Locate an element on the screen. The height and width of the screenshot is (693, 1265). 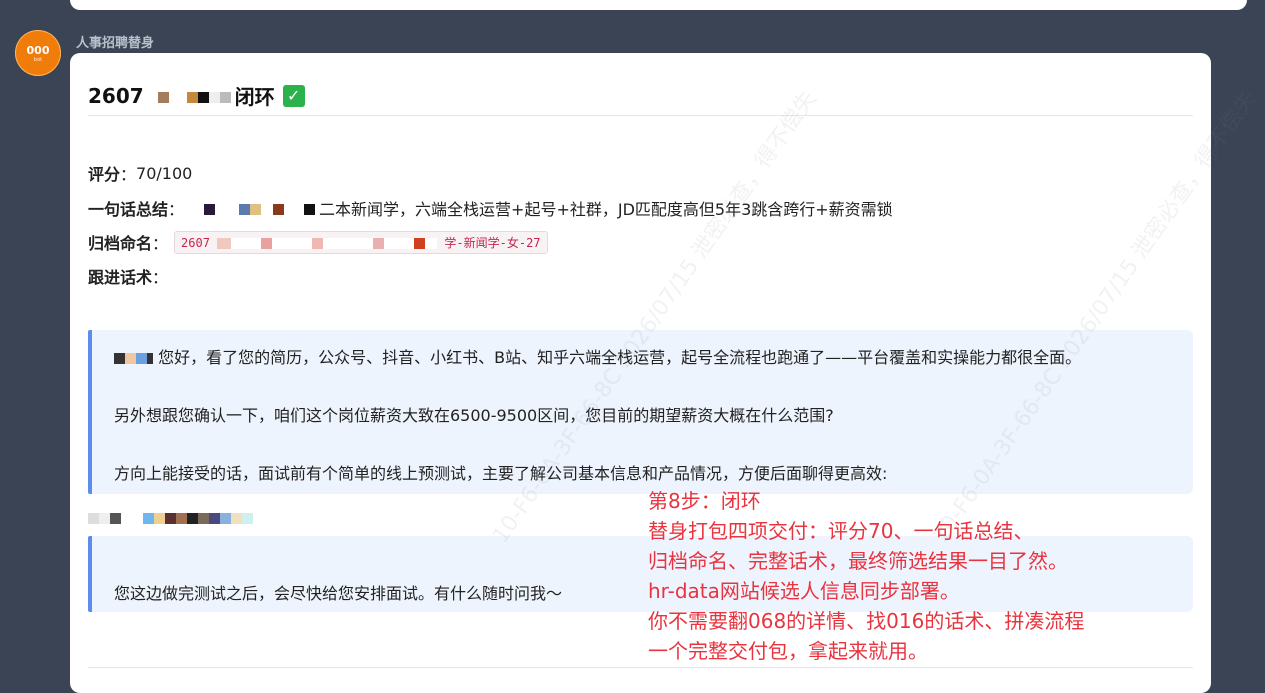
previous-message-card is located at coordinates (658, 5).